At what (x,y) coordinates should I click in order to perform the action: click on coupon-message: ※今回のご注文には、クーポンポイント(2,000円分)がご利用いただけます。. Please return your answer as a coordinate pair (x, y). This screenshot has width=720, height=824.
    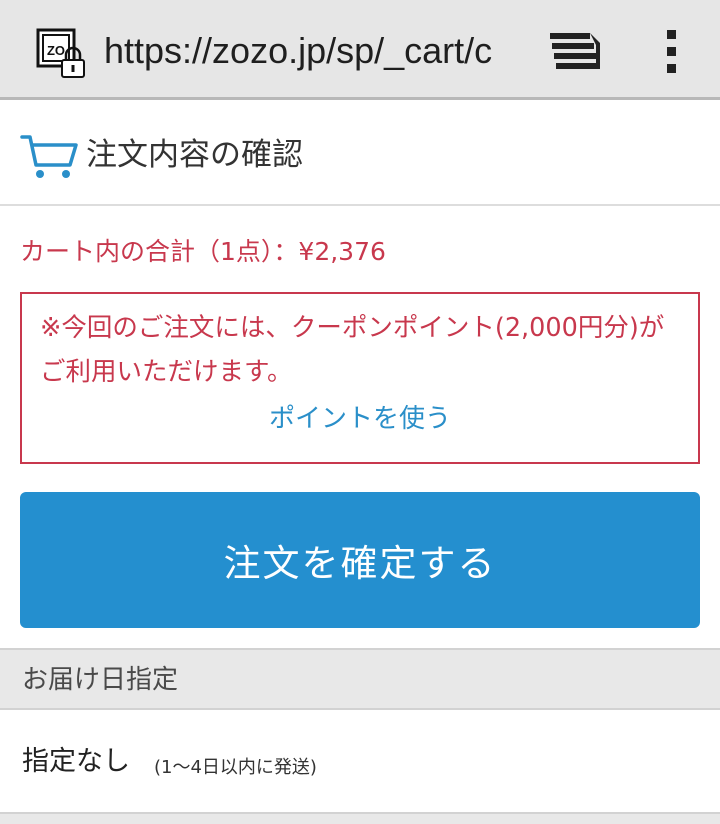
    Looking at the image, I should click on (352, 350).